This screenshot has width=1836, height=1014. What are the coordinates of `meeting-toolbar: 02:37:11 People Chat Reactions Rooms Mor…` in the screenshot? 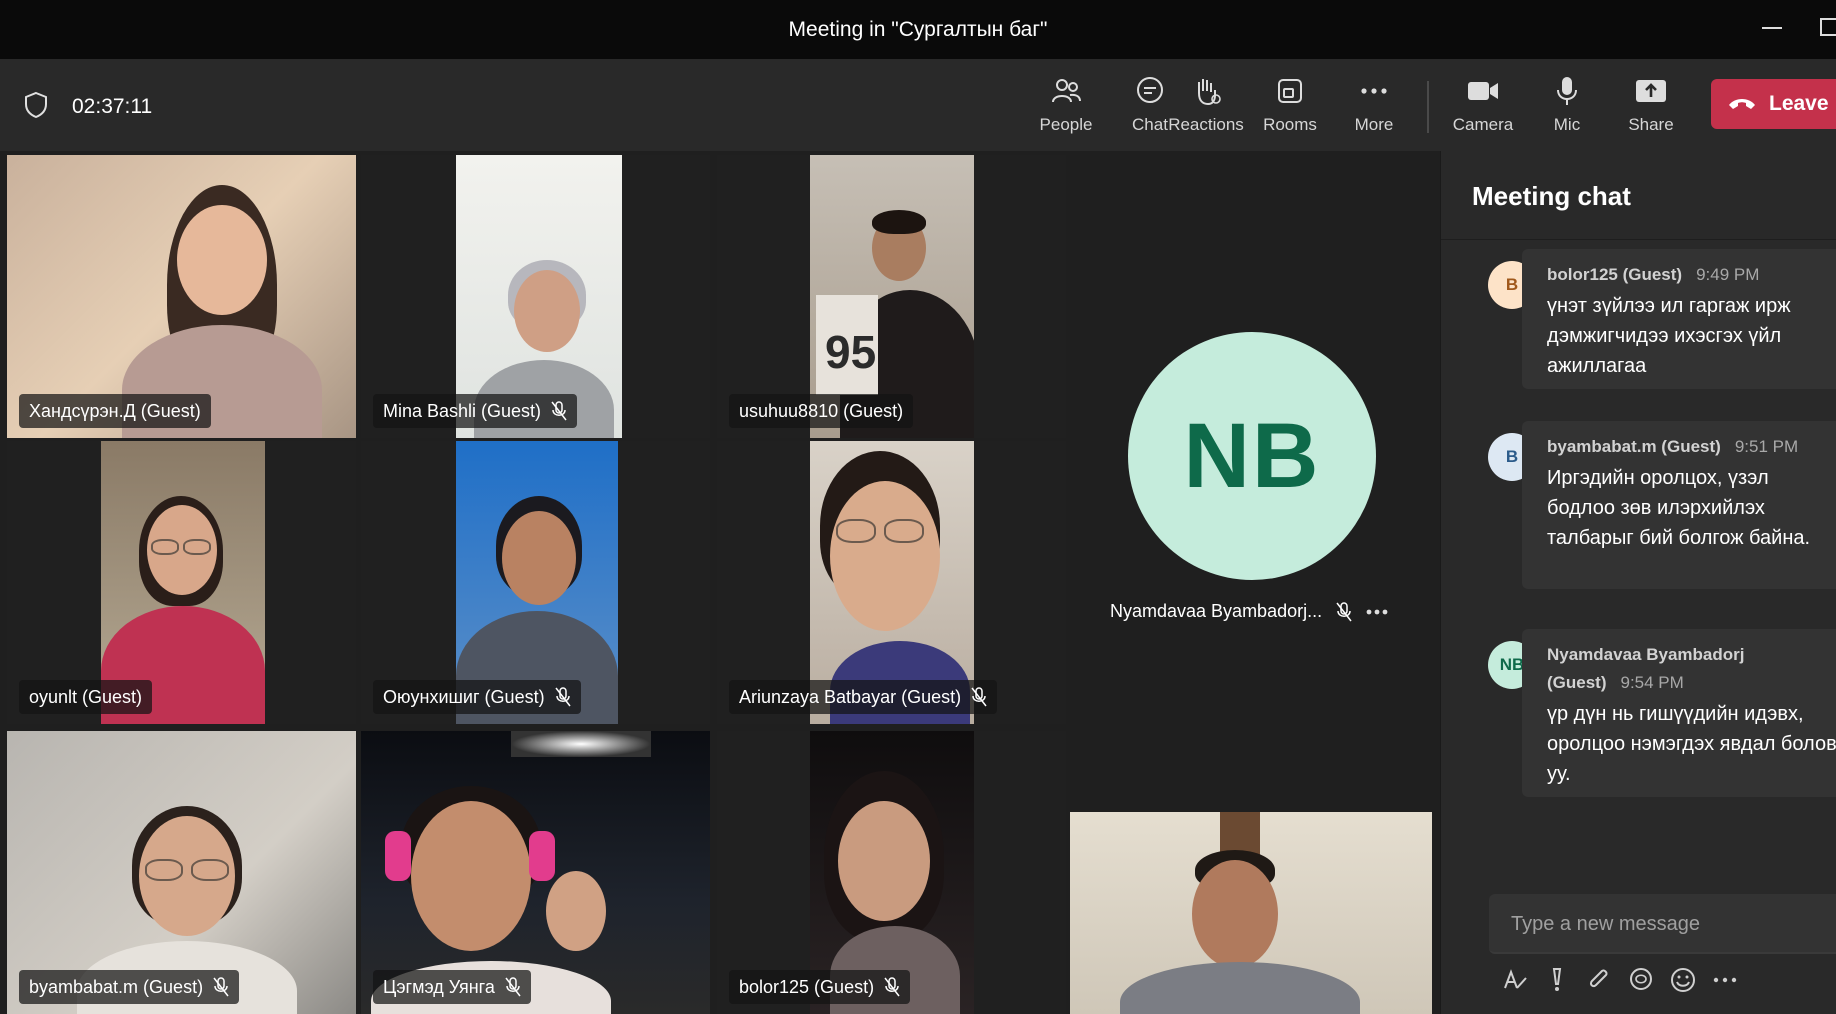 It's located at (918, 105).